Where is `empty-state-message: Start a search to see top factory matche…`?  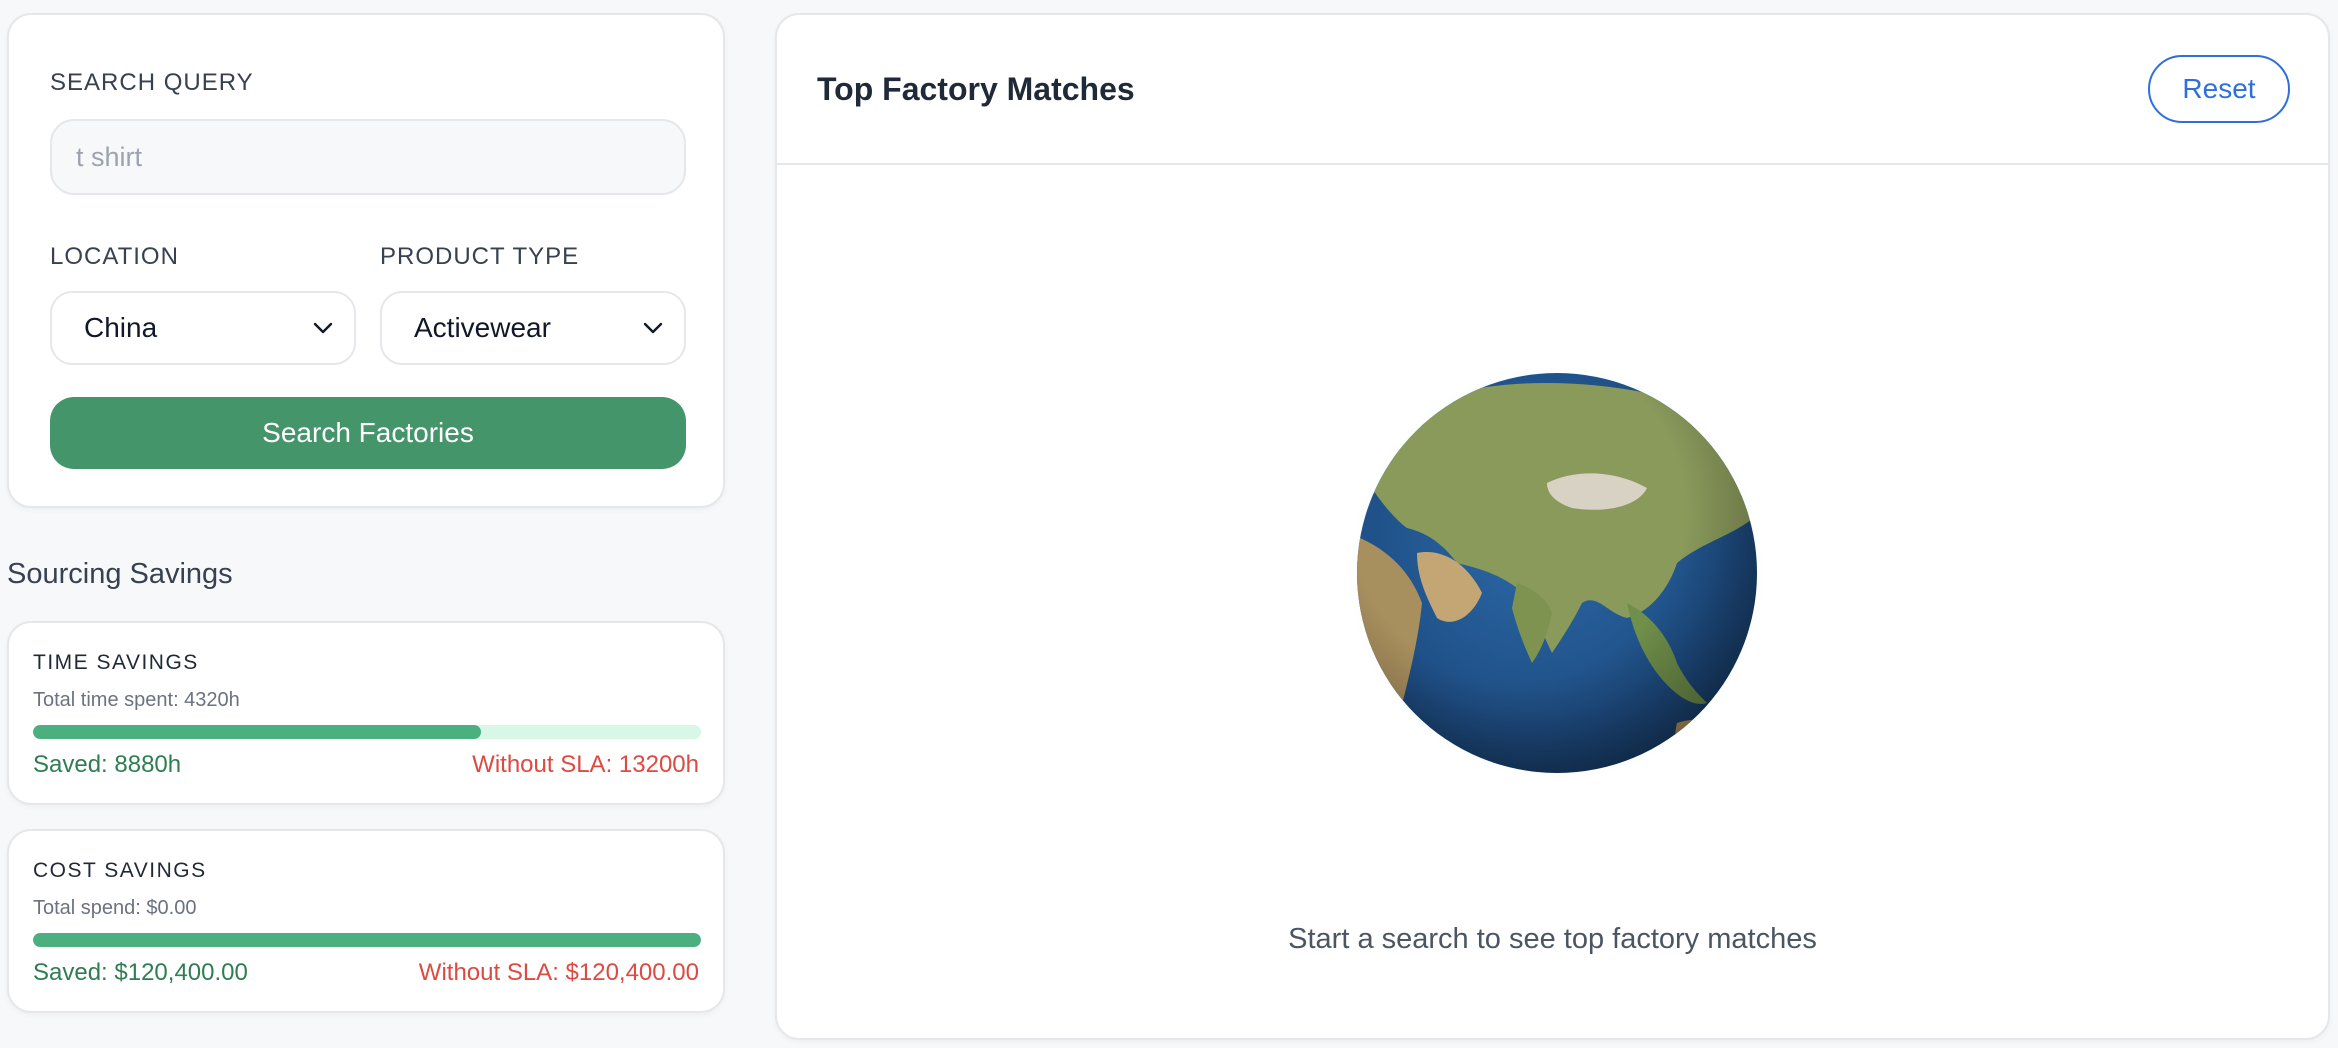
empty-state-message: Start a search to see top factory matche… is located at coordinates (1552, 939).